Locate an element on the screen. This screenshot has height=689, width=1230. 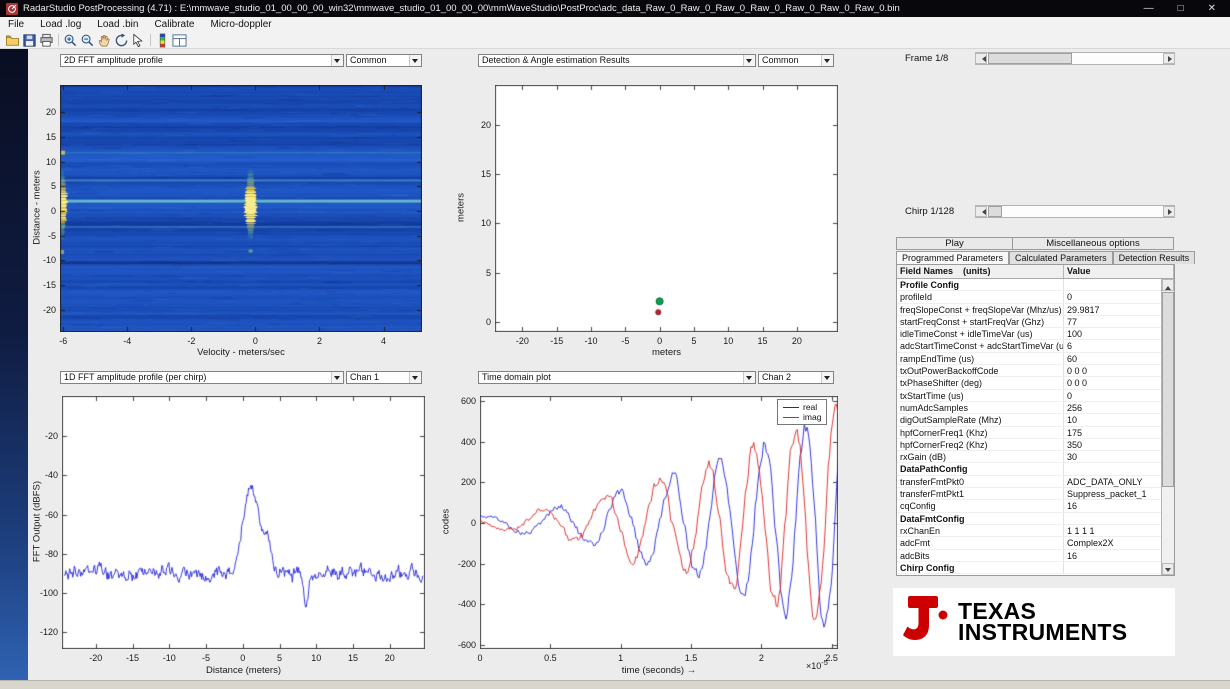
plot-p3-type-select: 1D FFT amplitude profile (per chirp) is located at coordinates (202, 377).